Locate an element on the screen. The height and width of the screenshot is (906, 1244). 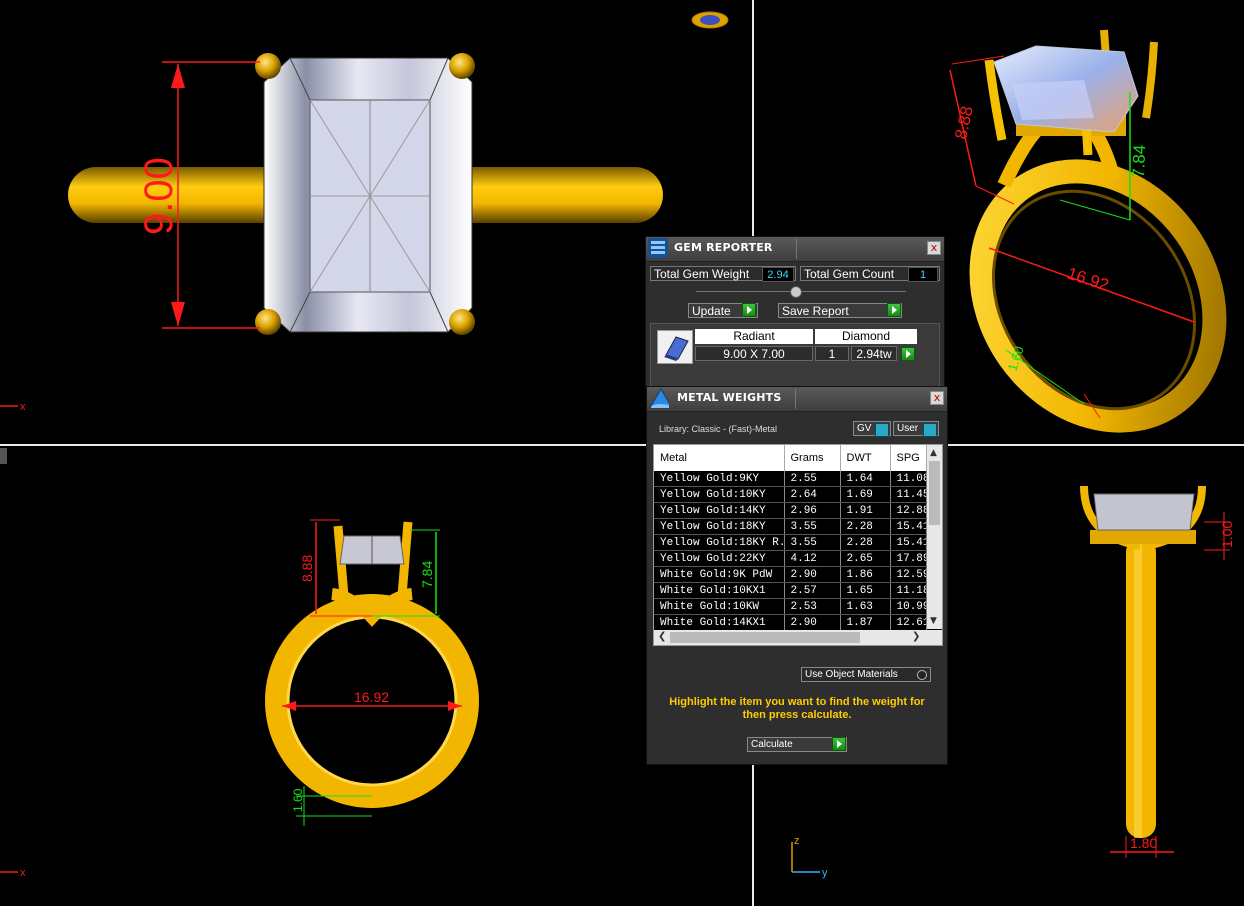
total-gem-count-label: Total Gem Count is located at coordinates (849, 274).